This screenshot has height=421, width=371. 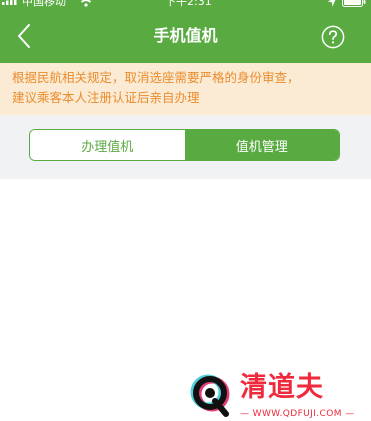 I want to click on question-circle-icon, so click(x=333, y=37).